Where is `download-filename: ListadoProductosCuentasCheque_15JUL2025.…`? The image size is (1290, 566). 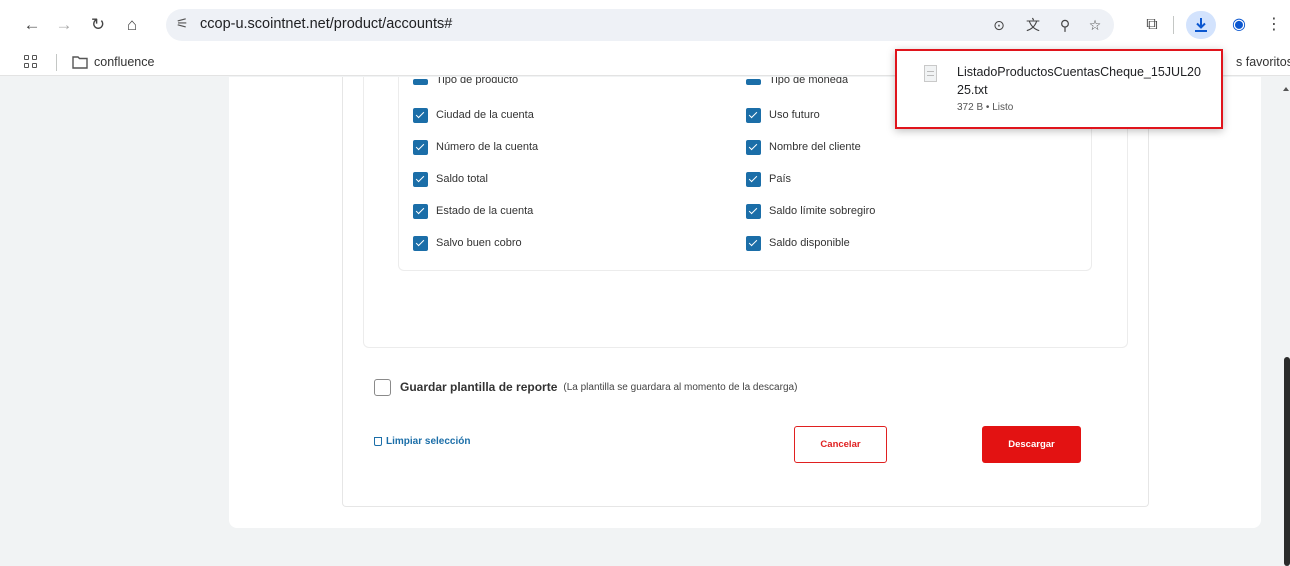
download-filename: ListadoProductosCuentasCheque_15JUL2025.… is located at coordinates (1082, 81).